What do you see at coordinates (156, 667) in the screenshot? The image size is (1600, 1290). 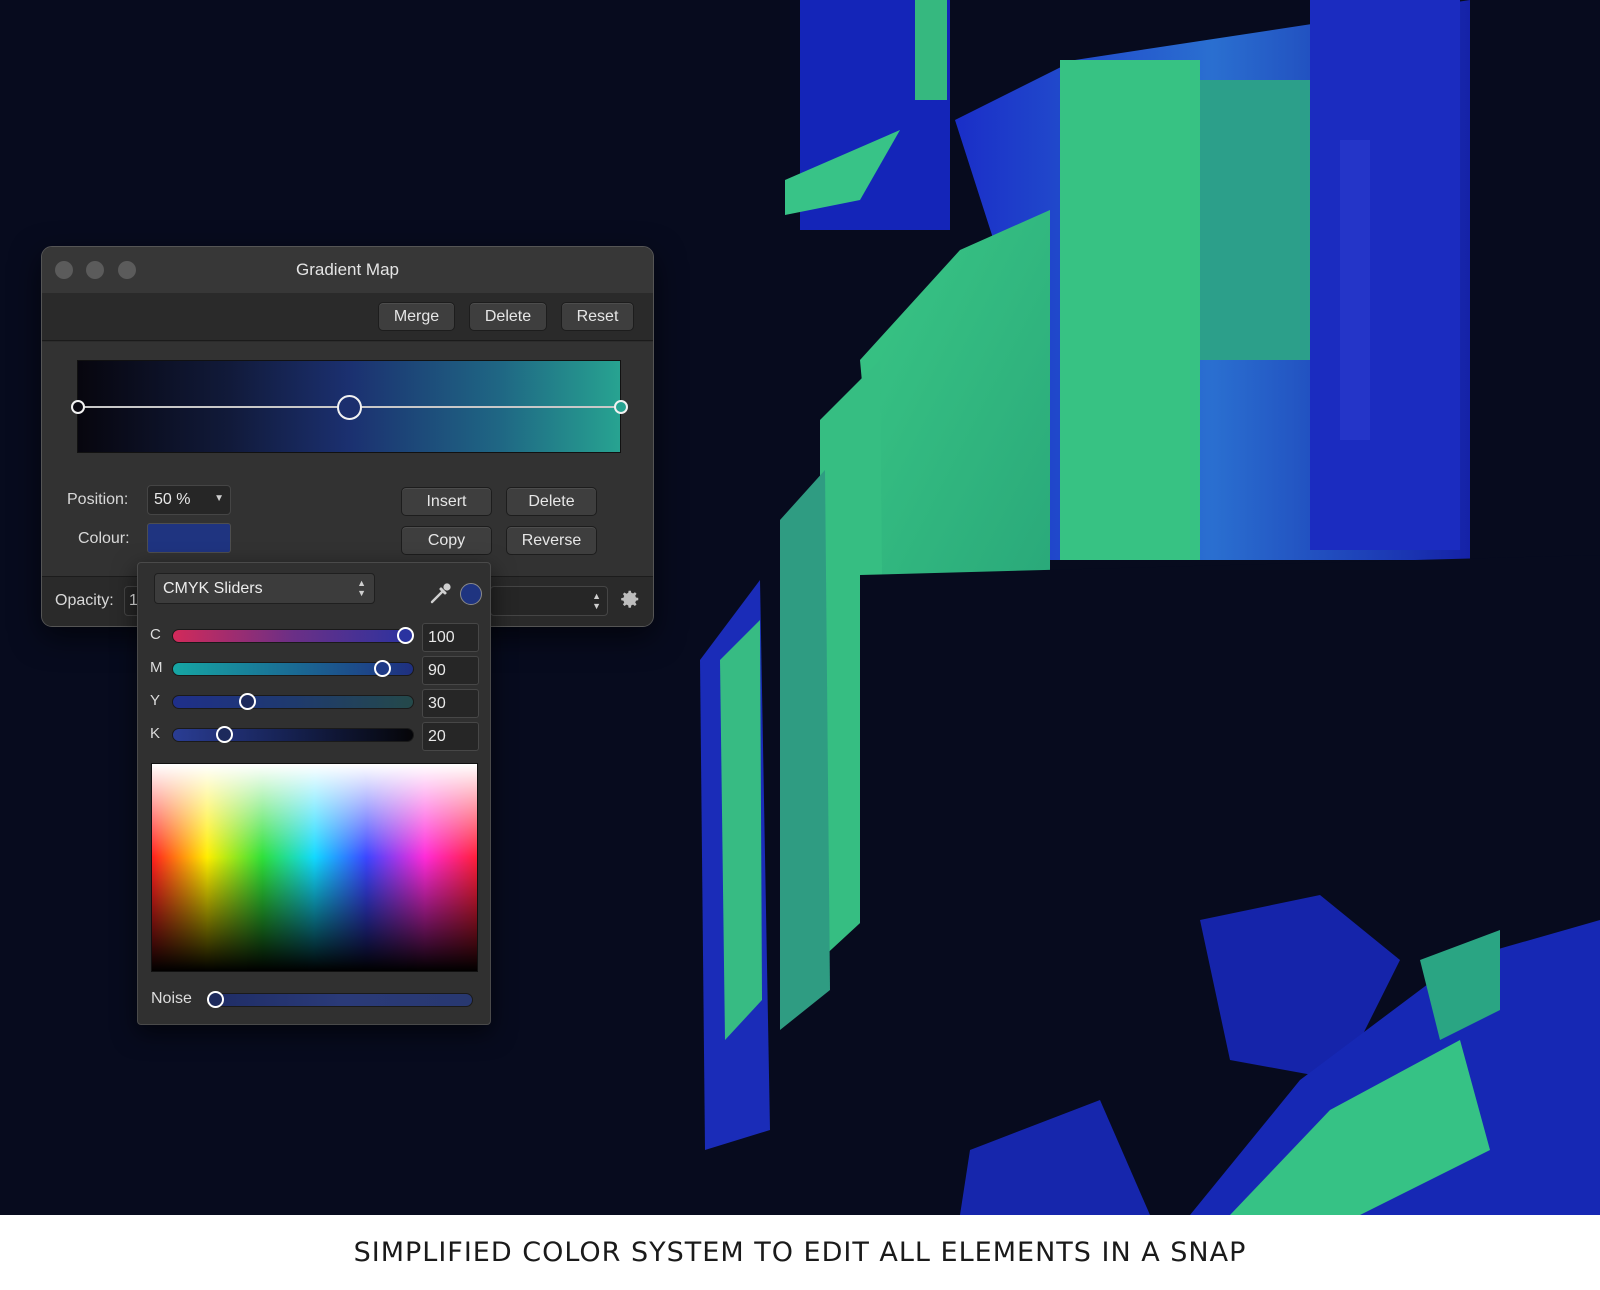 I see `magenta-label: M` at bounding box center [156, 667].